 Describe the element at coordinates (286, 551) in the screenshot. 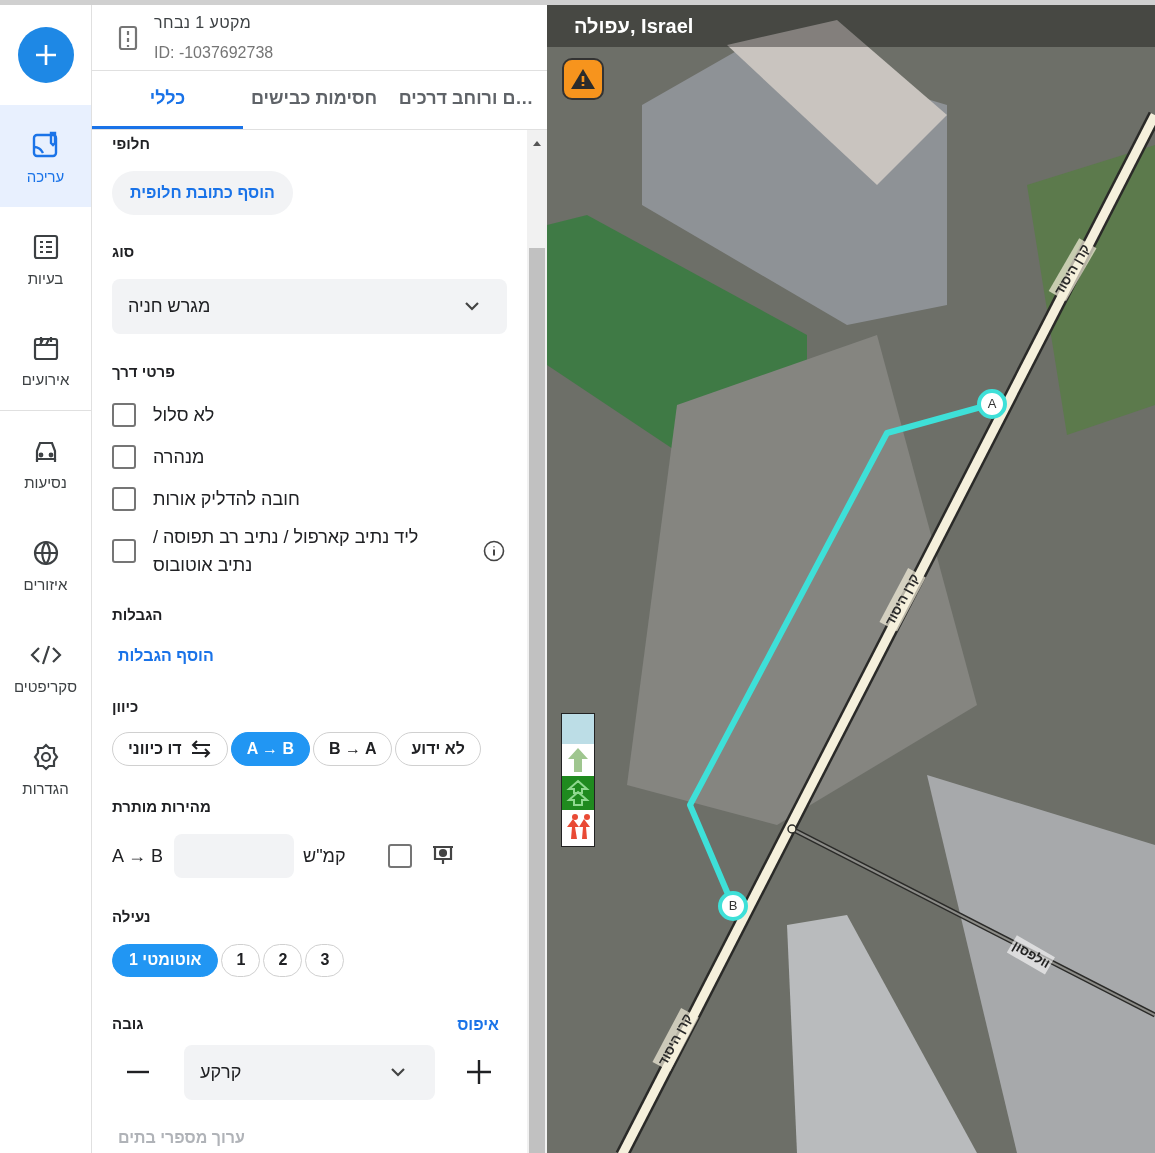

I see `checkbox-label: ליד נתיב קארפול / נתיב רב תפוסה / נתיב אוטובוס` at that location.